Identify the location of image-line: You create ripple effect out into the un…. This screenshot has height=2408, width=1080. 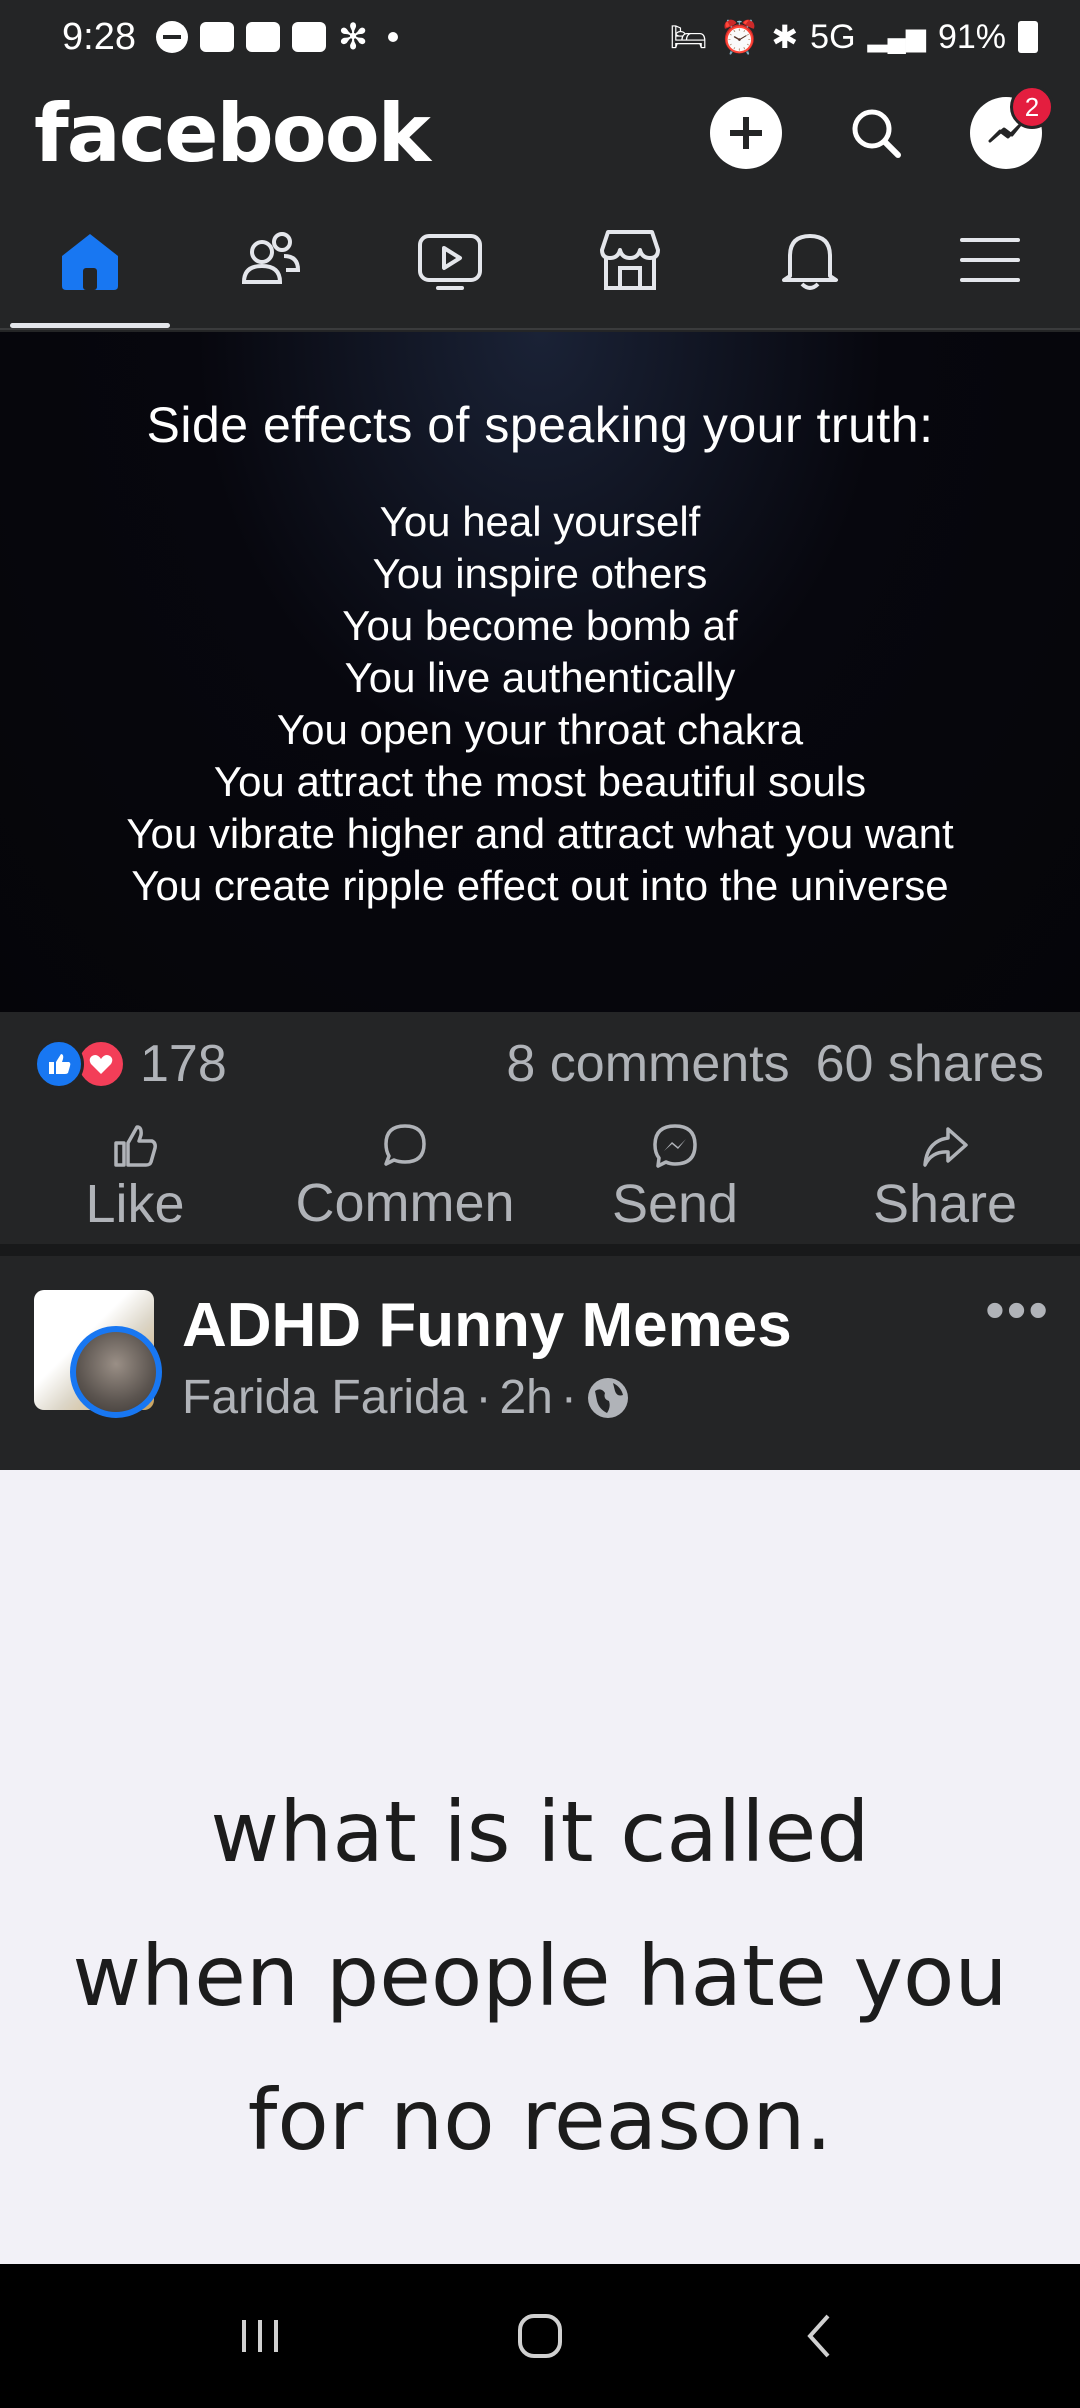
(540, 885).